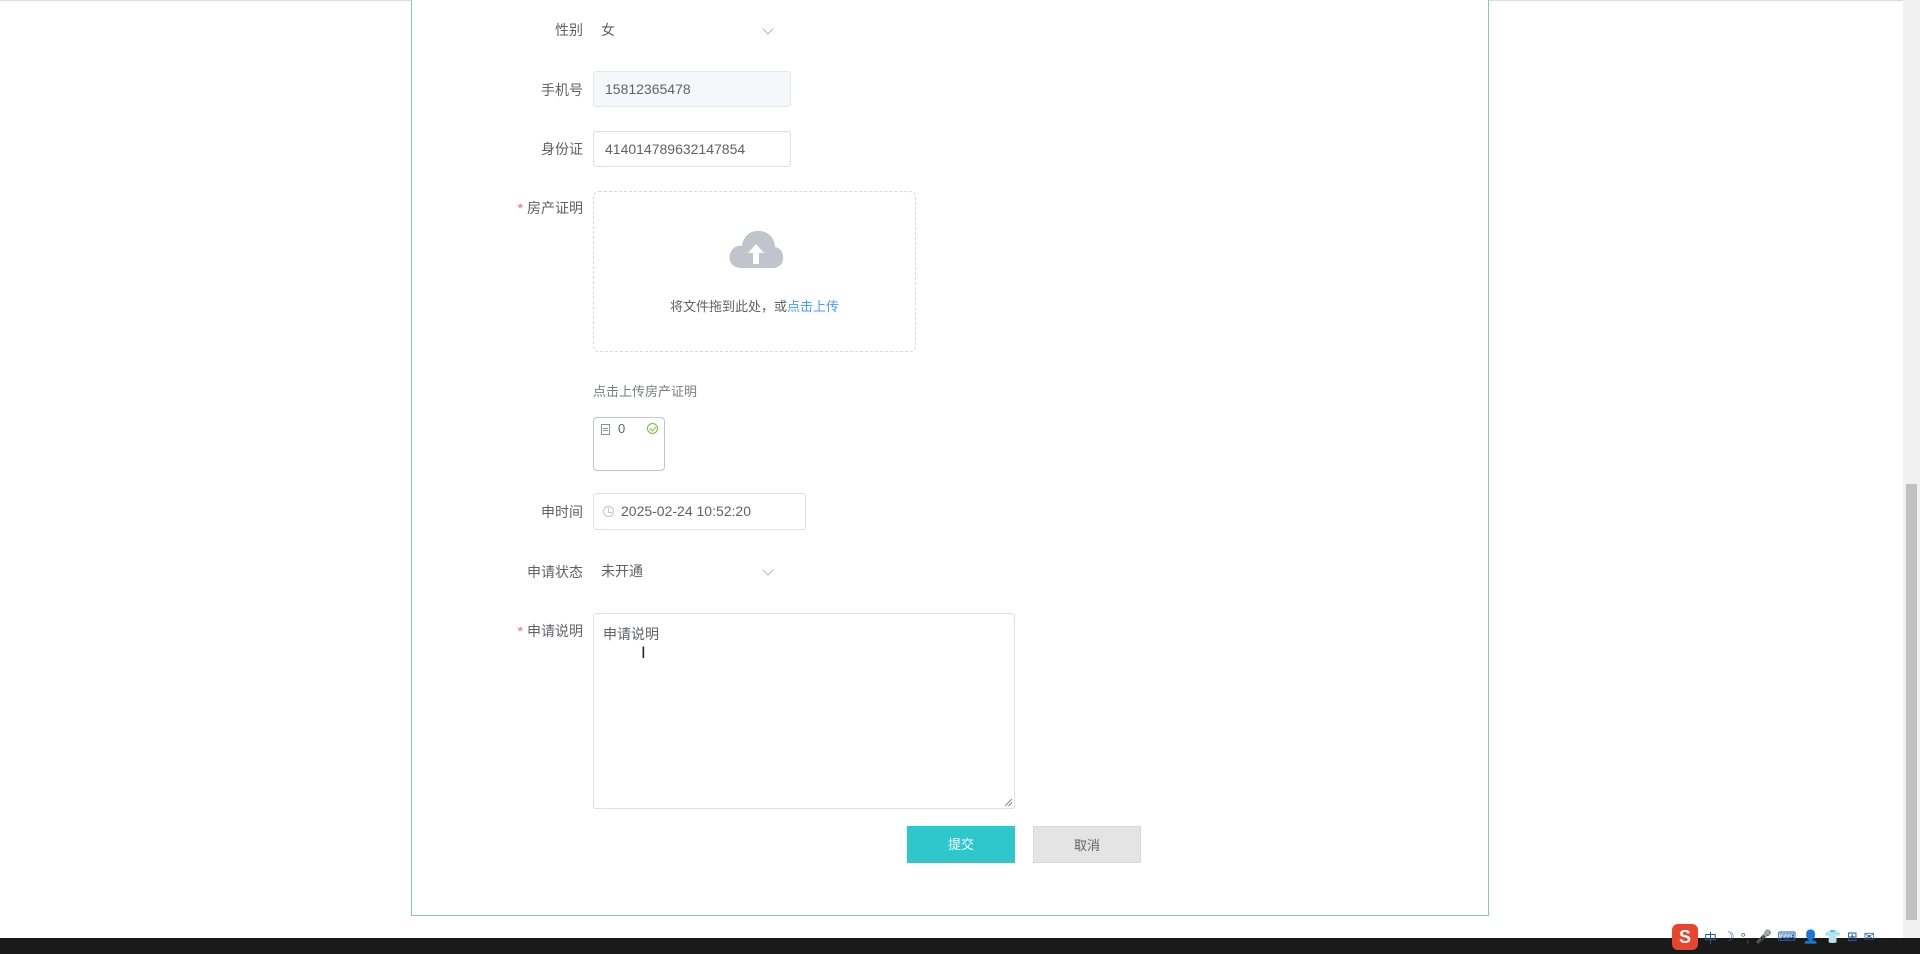  Describe the element at coordinates (645, 391) in the screenshot. I see `upload-tip: 点击上传房产证明` at that location.